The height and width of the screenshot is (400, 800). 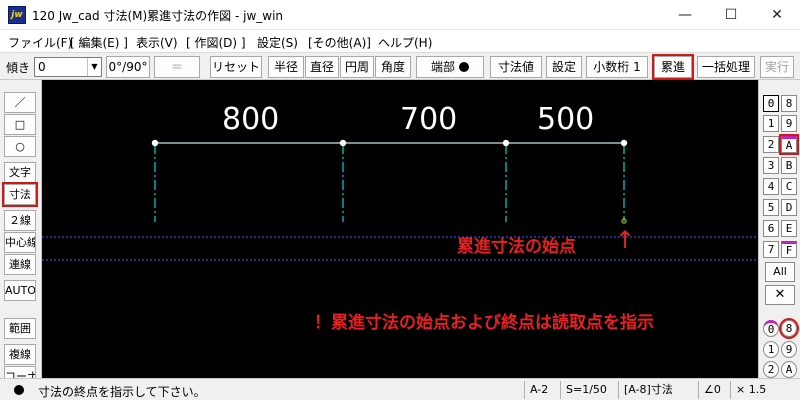 I want to click on parallel-line-tool-button: 複線, so click(x=20, y=354).